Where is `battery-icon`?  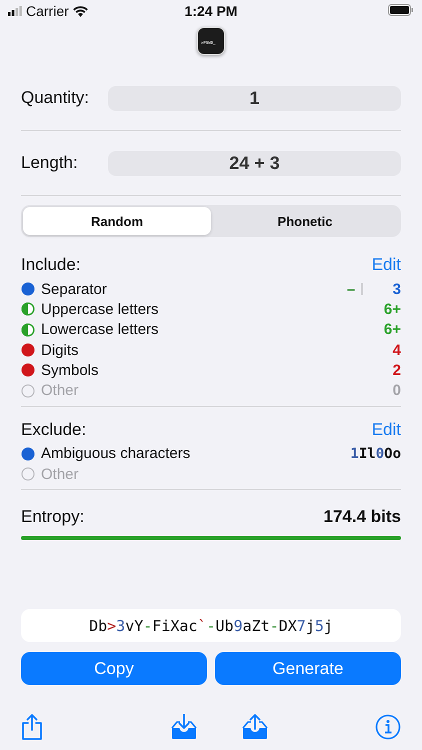
battery-icon is located at coordinates (401, 10).